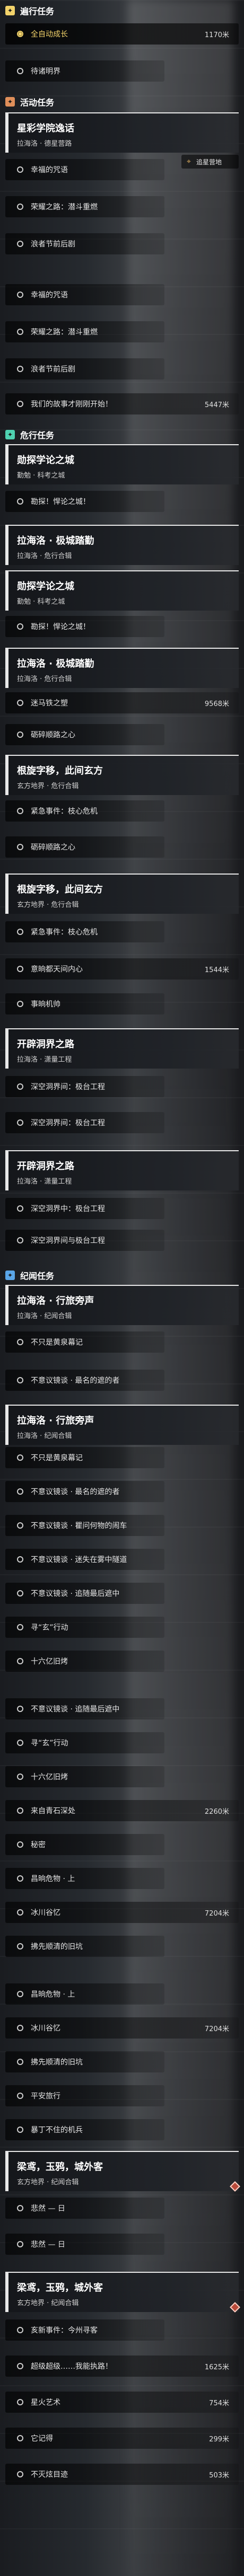  Describe the element at coordinates (122, 2474) in the screenshot. I see `list-item: 不灭炫目迹 503米` at that location.